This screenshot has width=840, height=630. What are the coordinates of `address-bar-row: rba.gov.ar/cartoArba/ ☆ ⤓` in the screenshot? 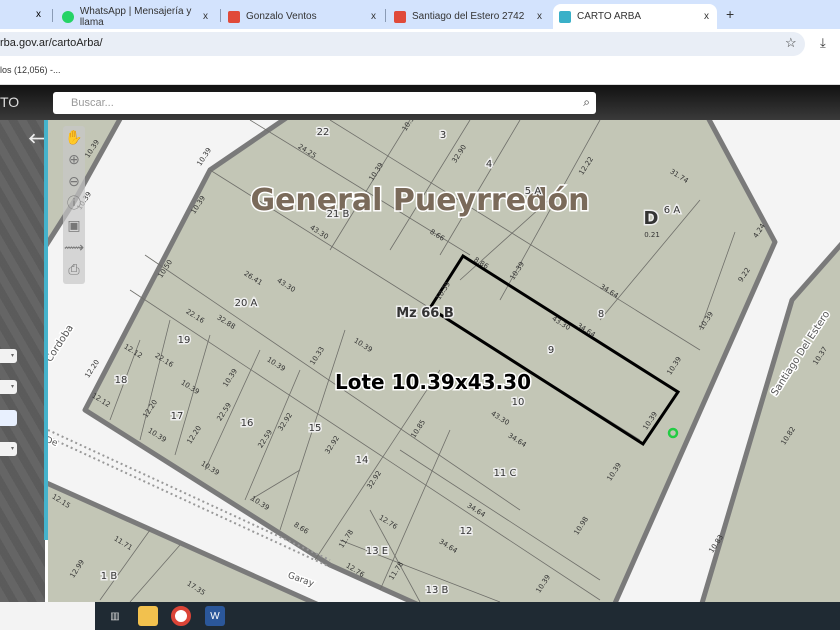 It's located at (420, 44).